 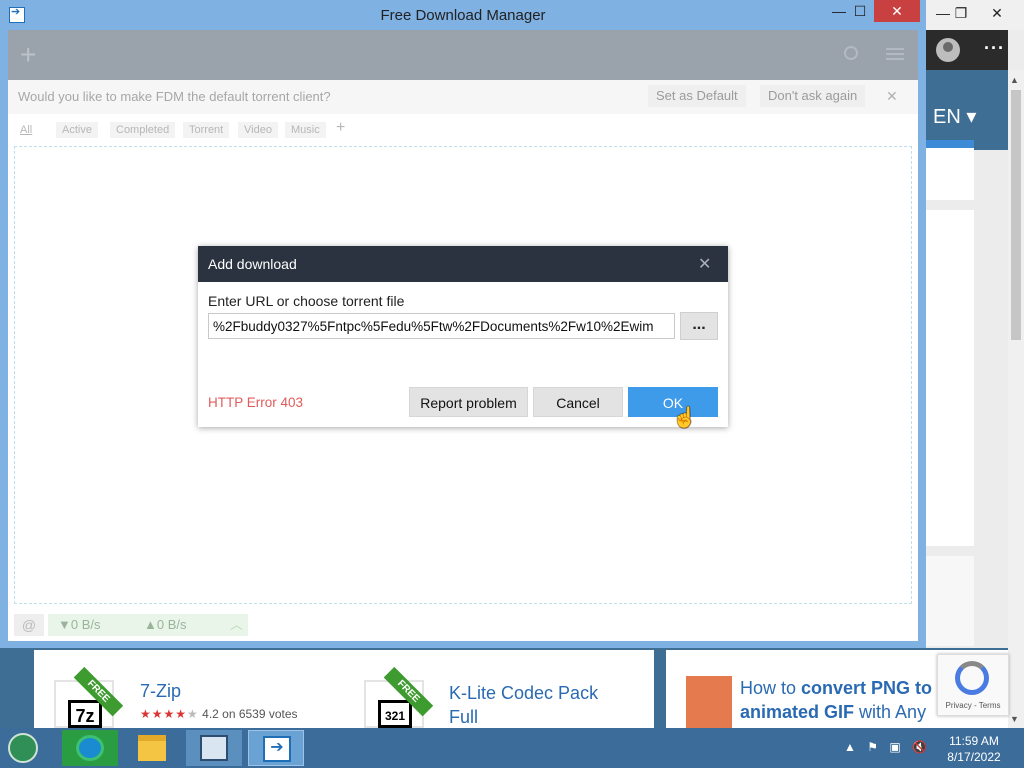 What do you see at coordinates (28, 55) in the screenshot?
I see `add-download-icon: +` at bounding box center [28, 55].